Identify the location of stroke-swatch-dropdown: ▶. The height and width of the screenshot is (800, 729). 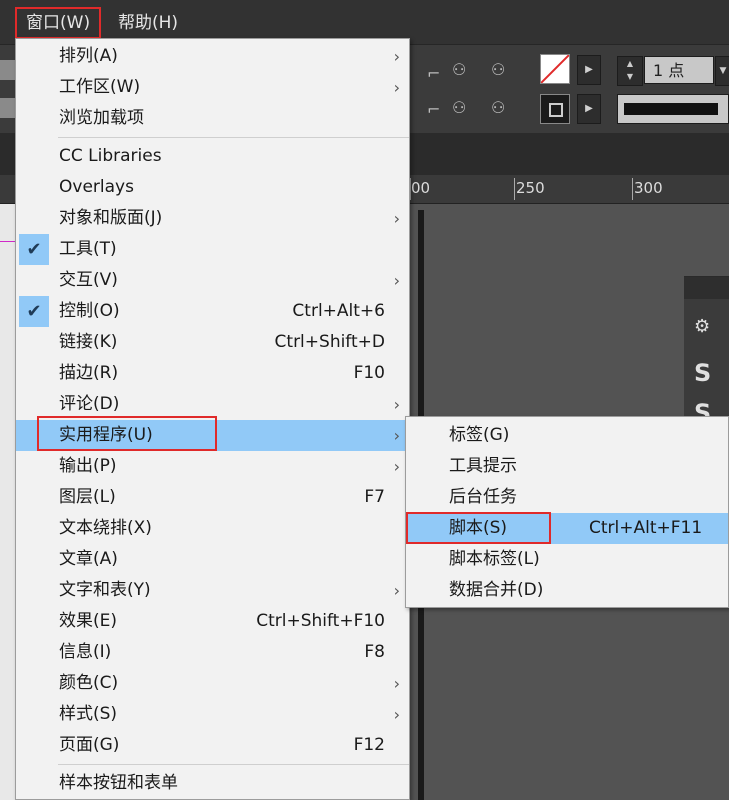
(589, 70).